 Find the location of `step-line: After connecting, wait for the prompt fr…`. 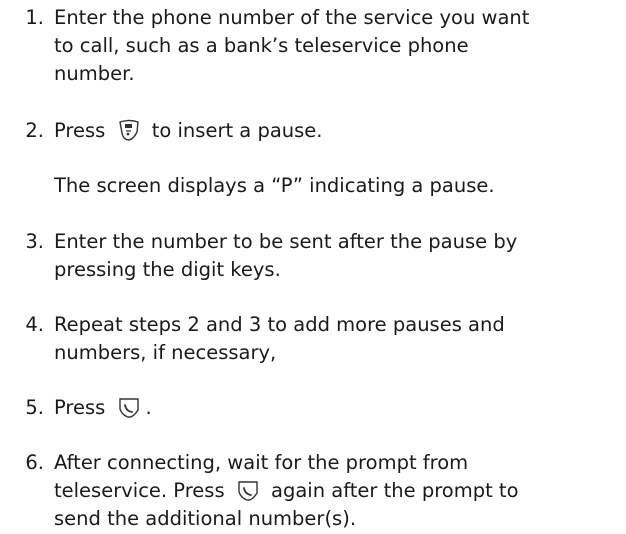

step-line: After connecting, wait for the prompt fr… is located at coordinates (261, 462).